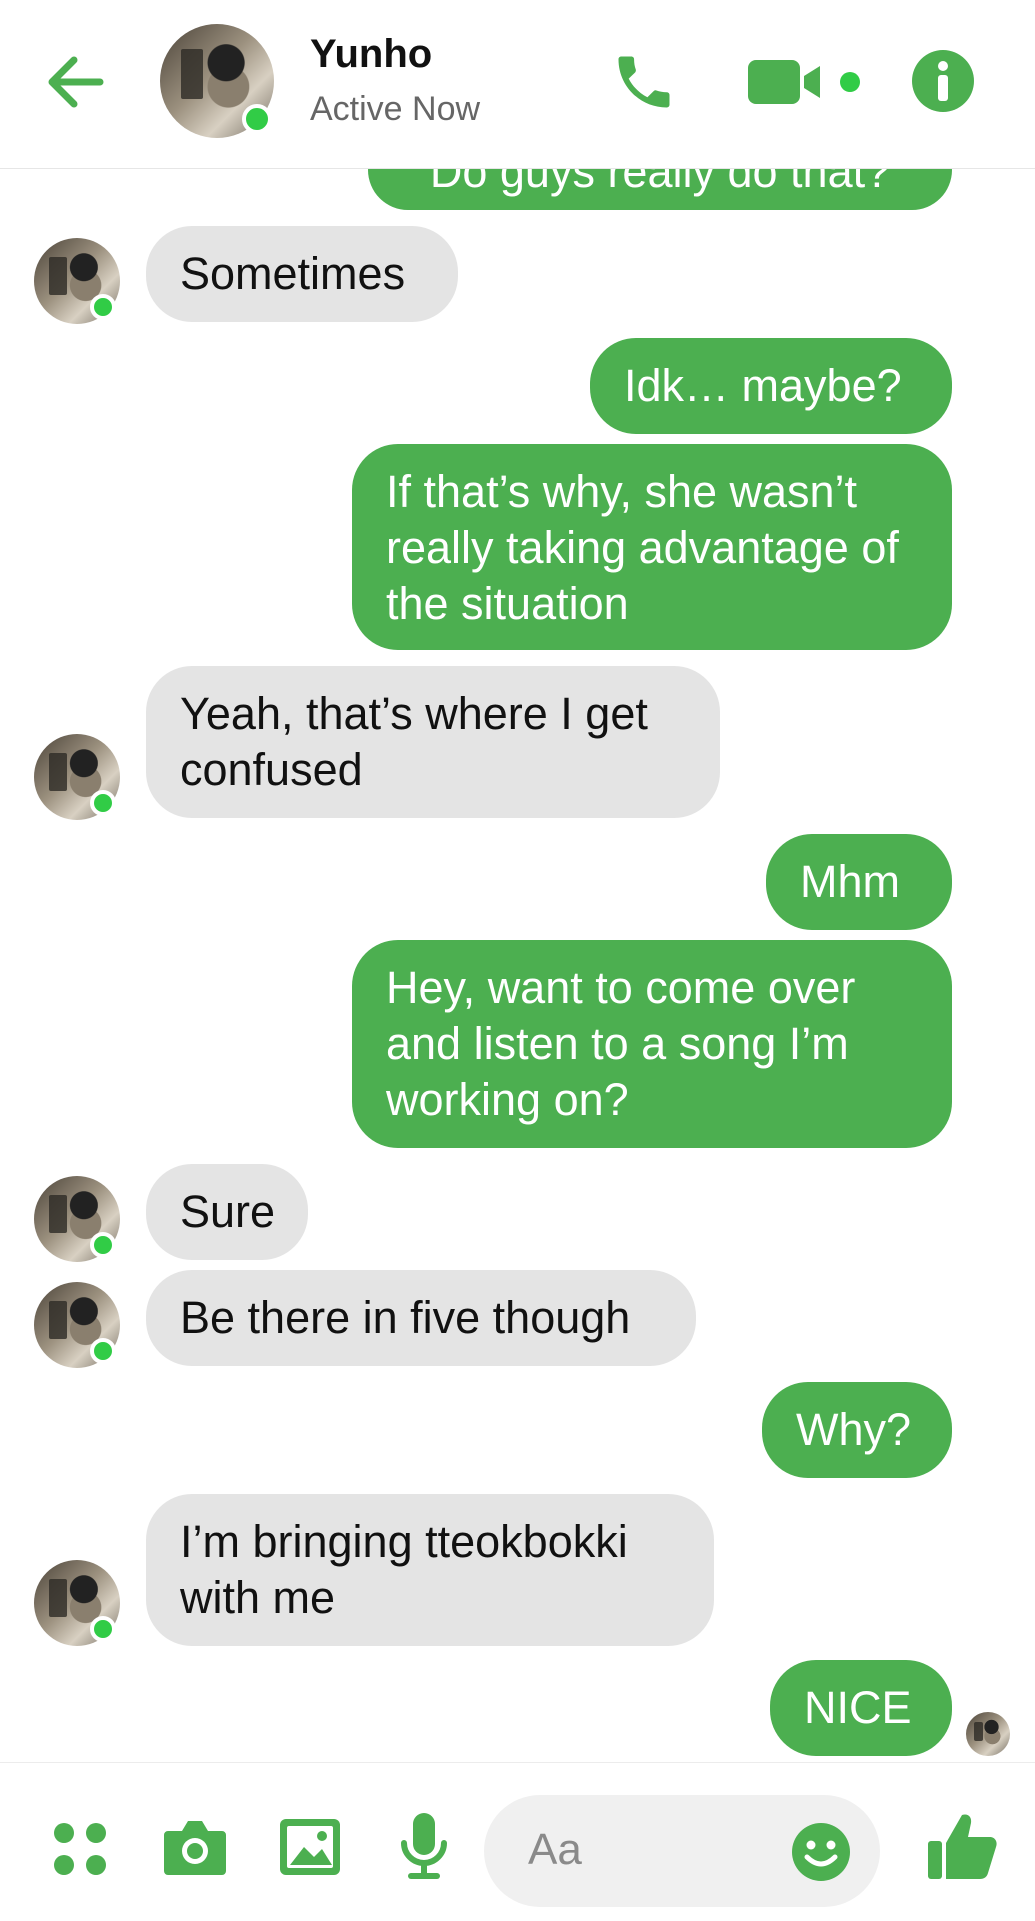  What do you see at coordinates (421, 1318) in the screenshot?
I see `message-incoming: Be there in five though` at bounding box center [421, 1318].